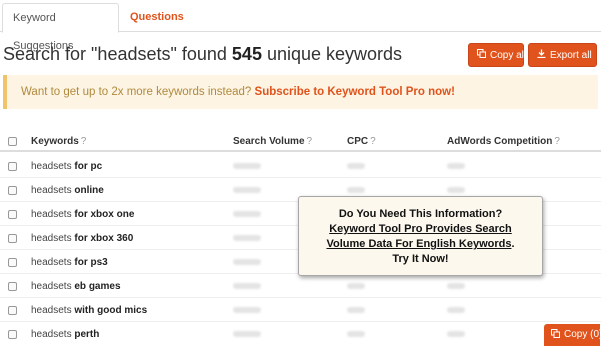 This screenshot has width=601, height=346. I want to click on keyword-cell: headsets with good mics, so click(89, 310).